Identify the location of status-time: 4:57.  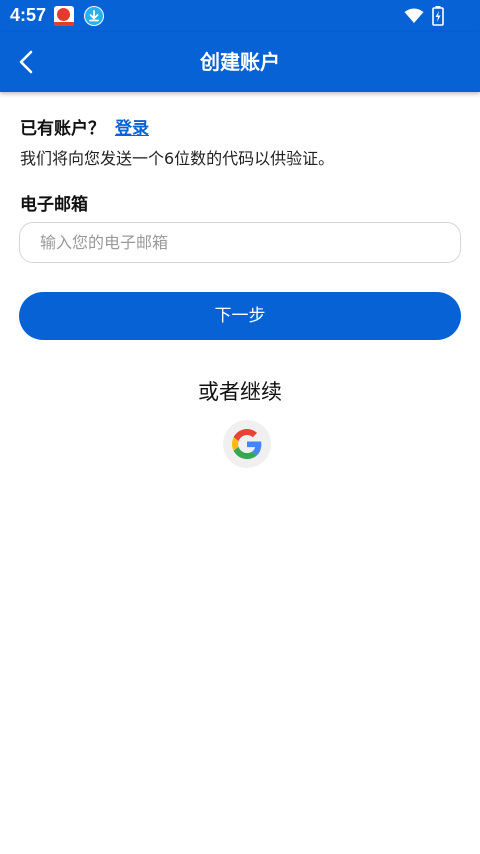
(28, 15).